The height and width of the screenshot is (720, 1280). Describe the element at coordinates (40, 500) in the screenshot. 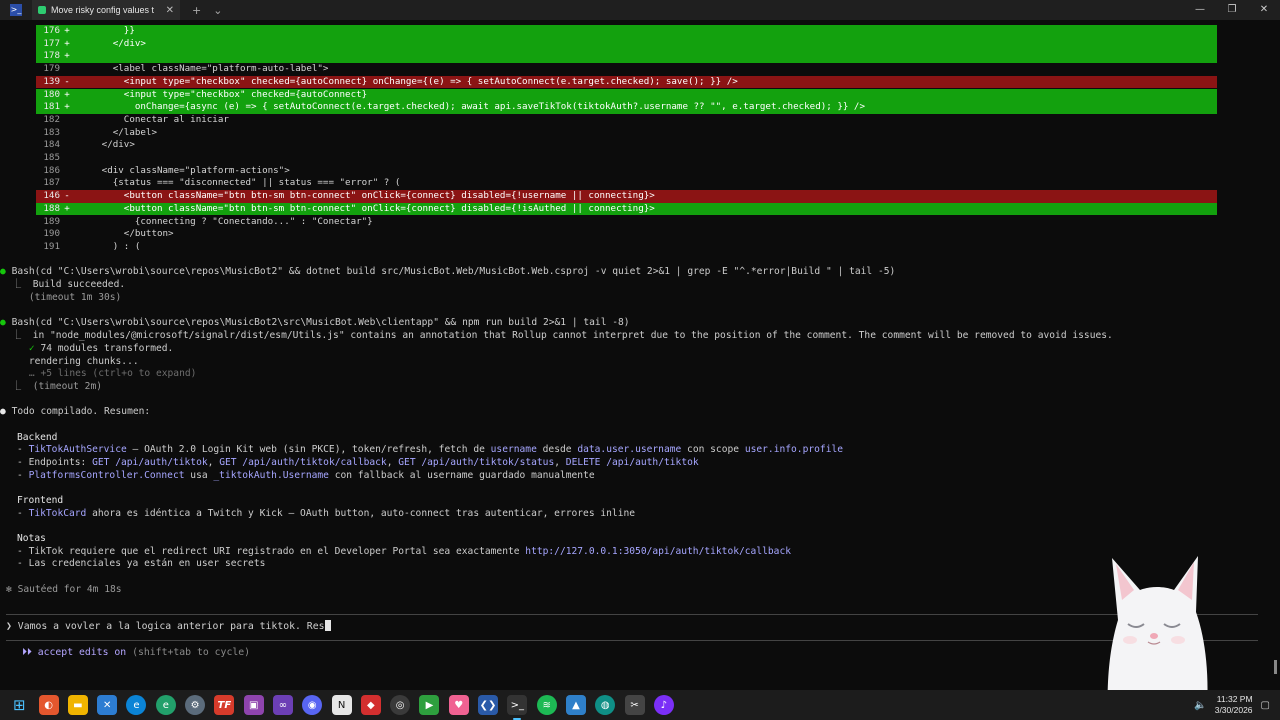

I see `frontend-heading: Frontend` at that location.